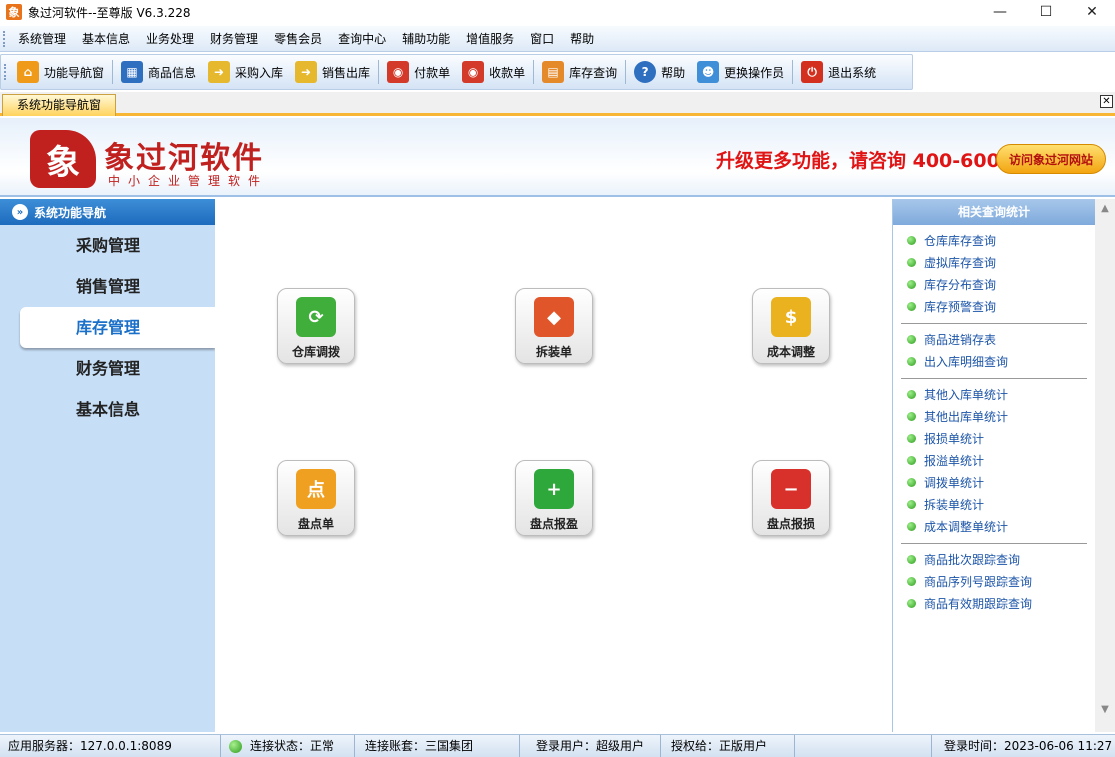 Image resolution: width=1115 pixels, height=757 pixels. Describe the element at coordinates (14, 12) in the screenshot. I see `app-logo-icon: 象` at that location.